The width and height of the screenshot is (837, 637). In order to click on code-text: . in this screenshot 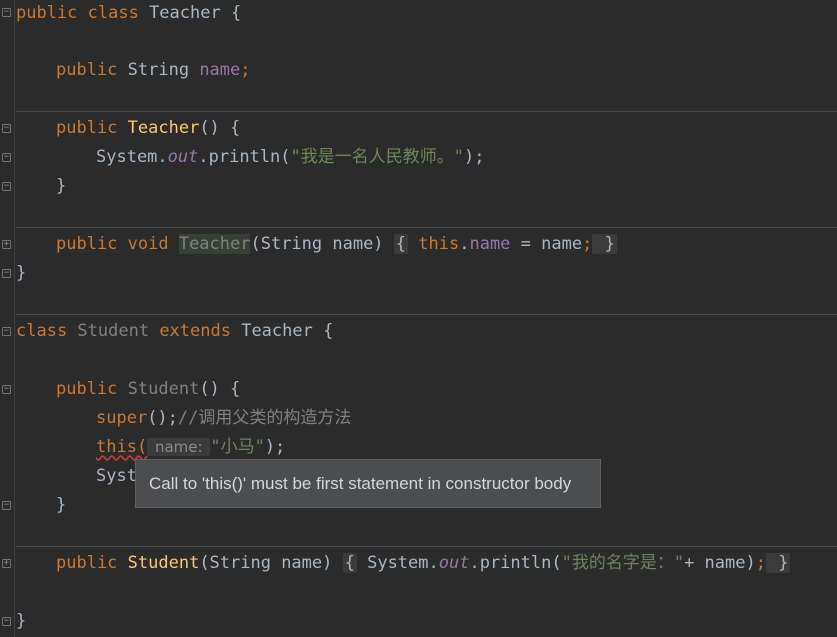, I will do `click(464, 244)`.